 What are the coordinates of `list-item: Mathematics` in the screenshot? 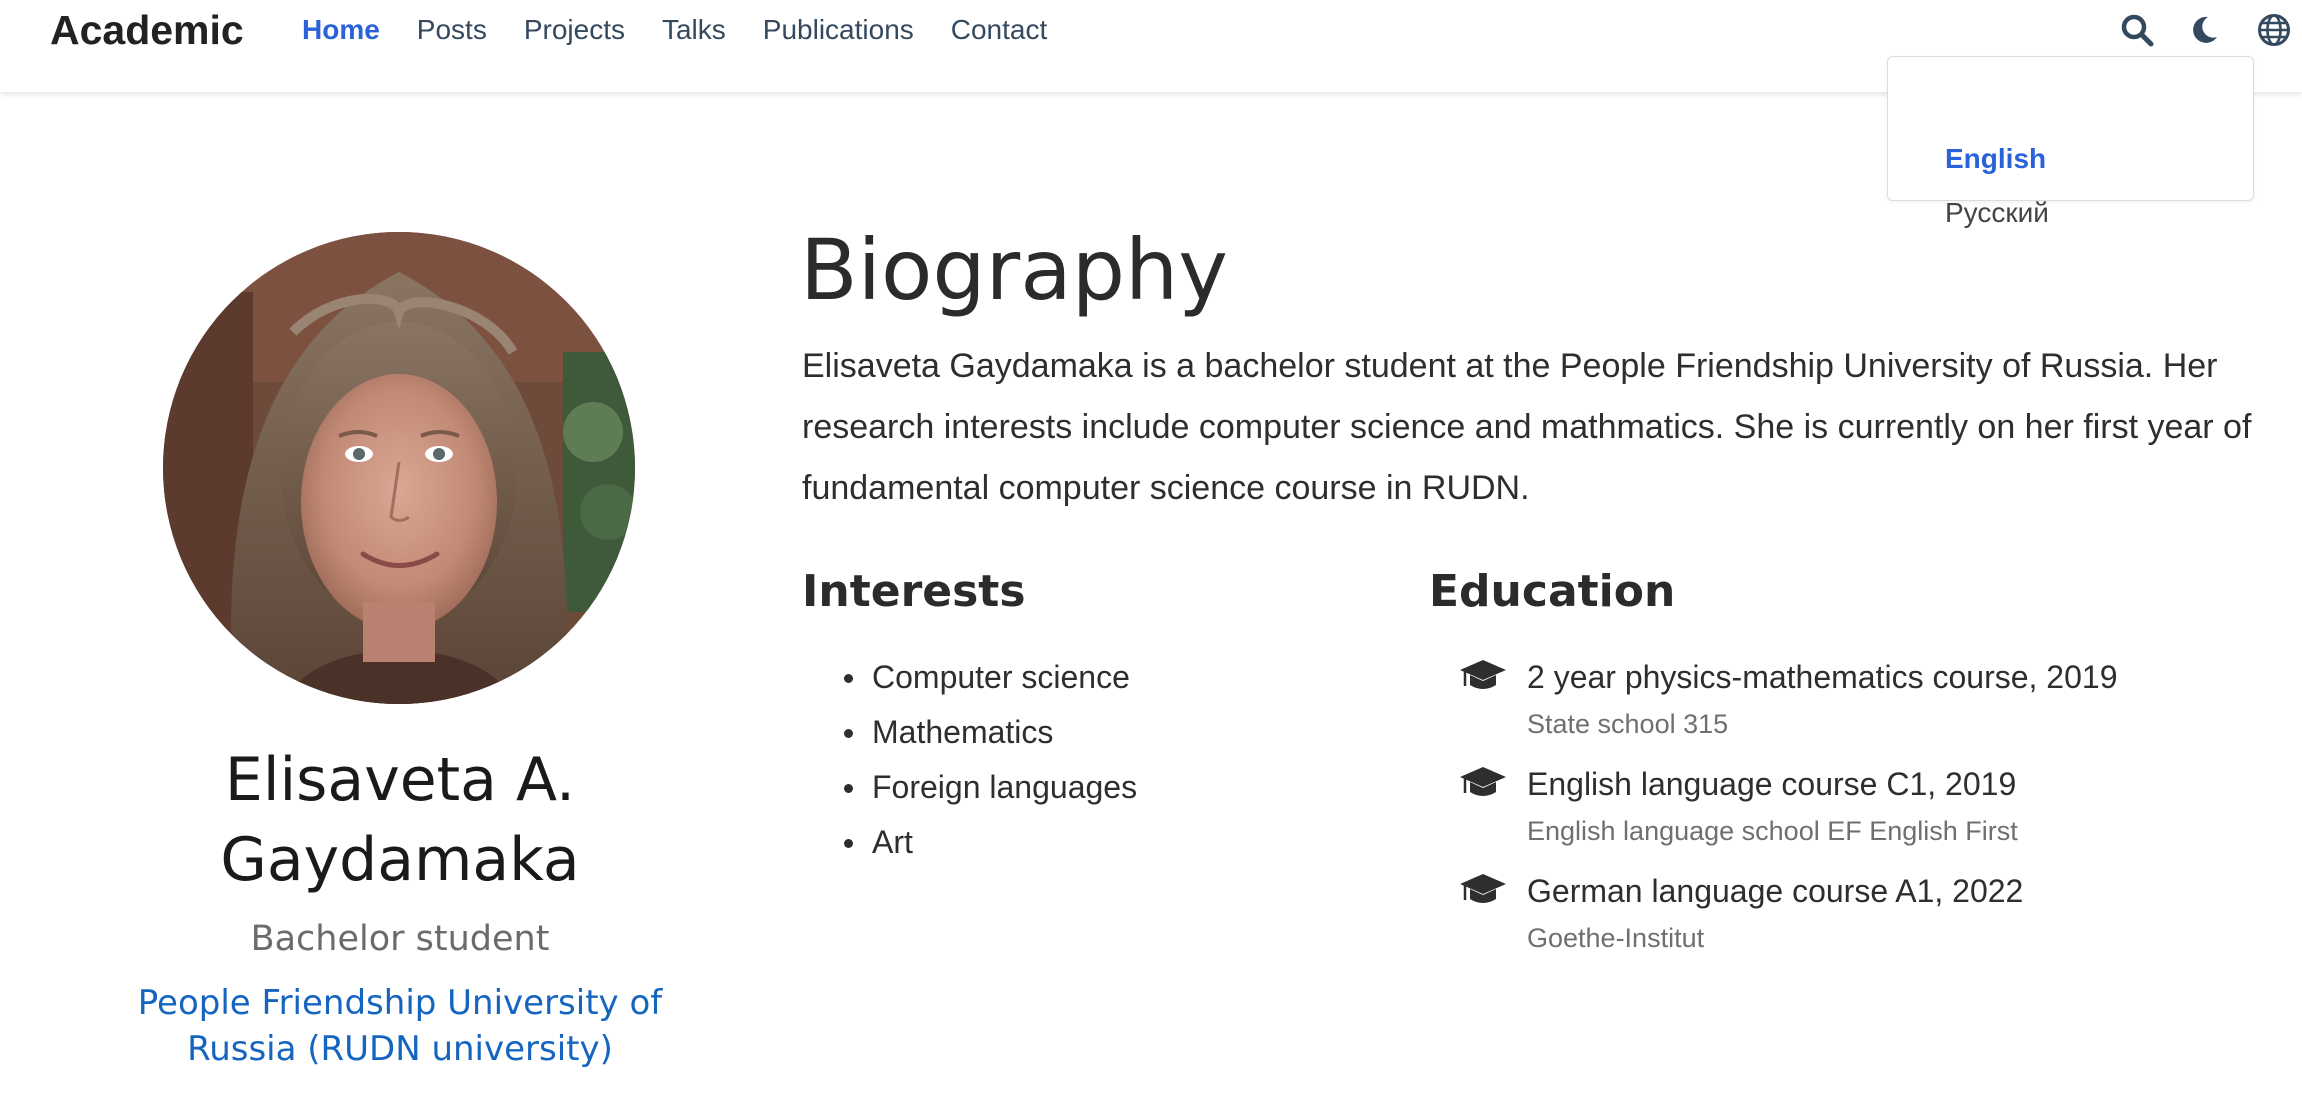 It's located at (989, 732).